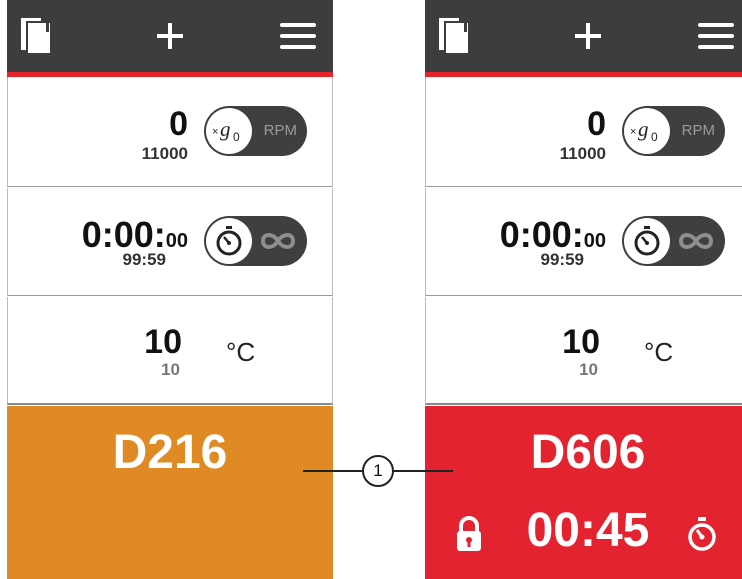 Image resolution: width=742 pixels, height=579 pixels. Describe the element at coordinates (170, 452) in the screenshot. I see `error-code: D216` at that location.